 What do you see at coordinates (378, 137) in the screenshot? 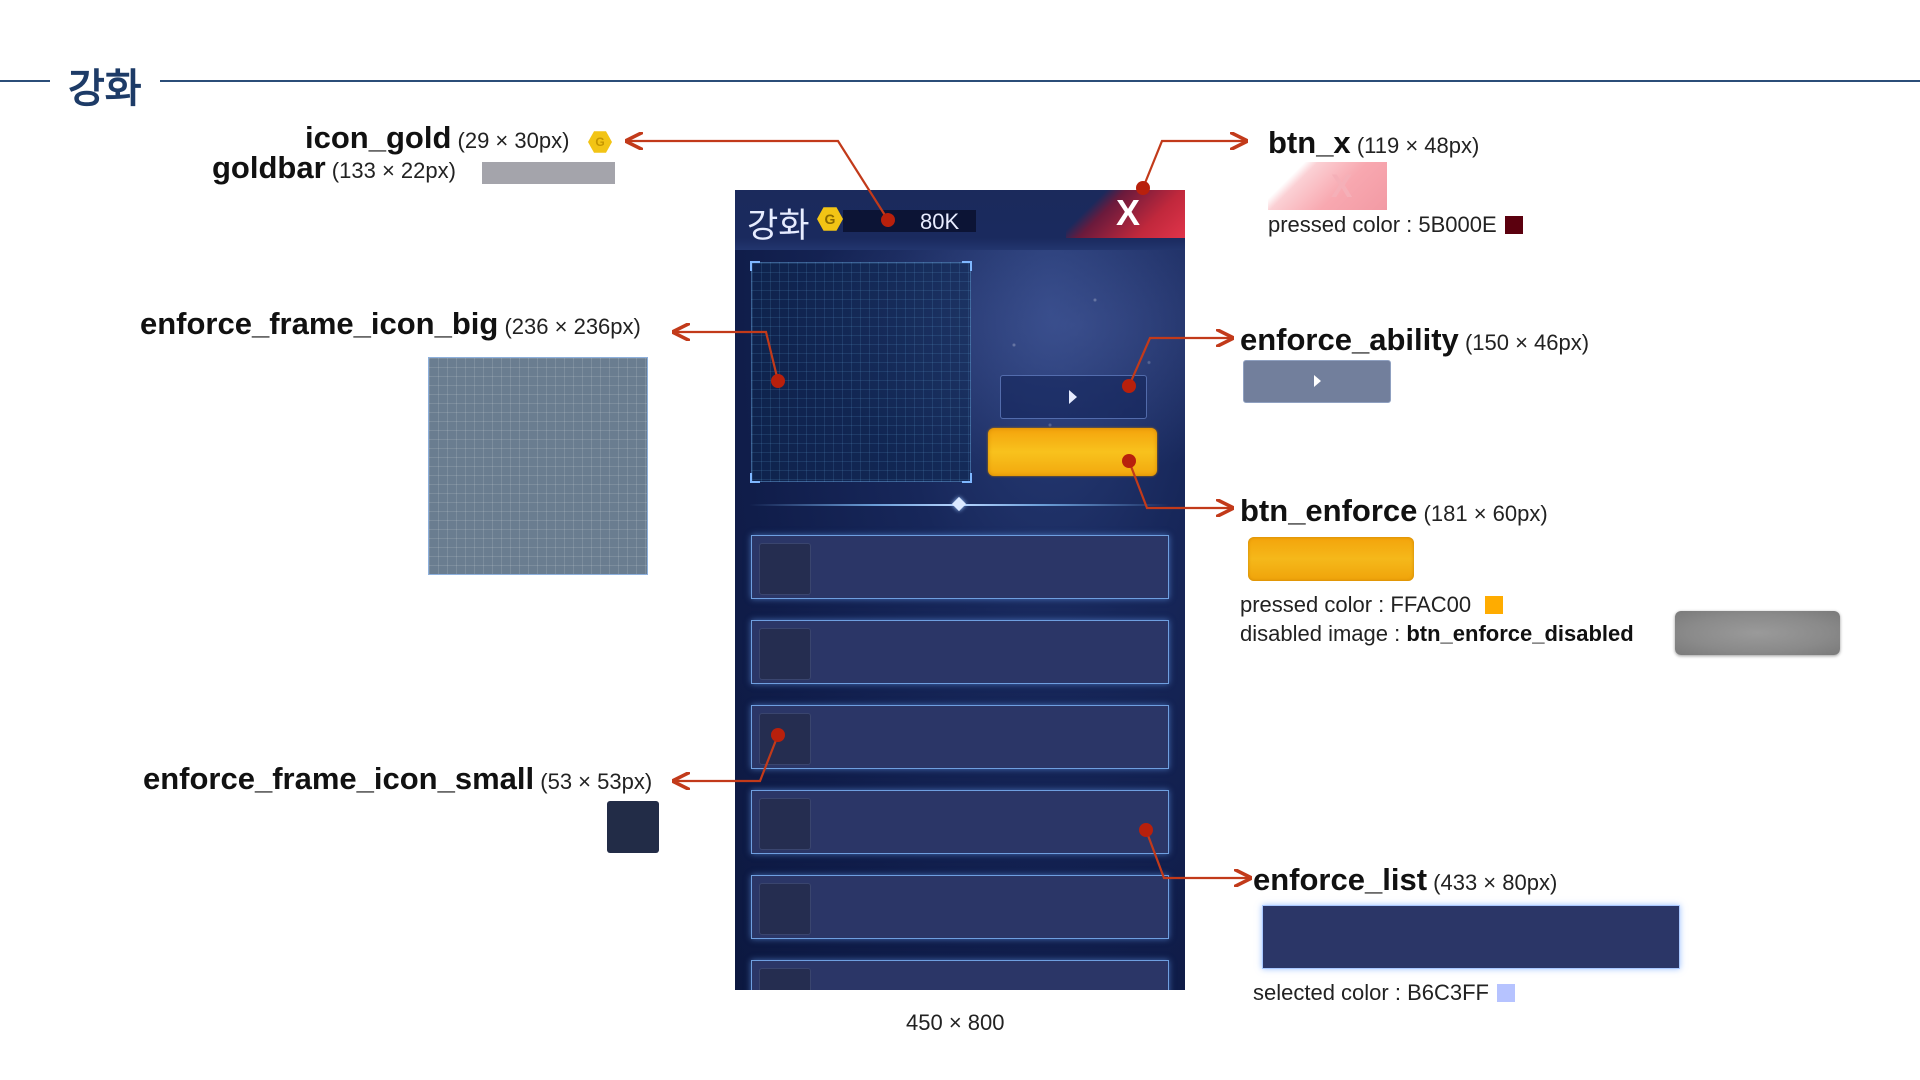
I see `label-name: icon_gold` at bounding box center [378, 137].